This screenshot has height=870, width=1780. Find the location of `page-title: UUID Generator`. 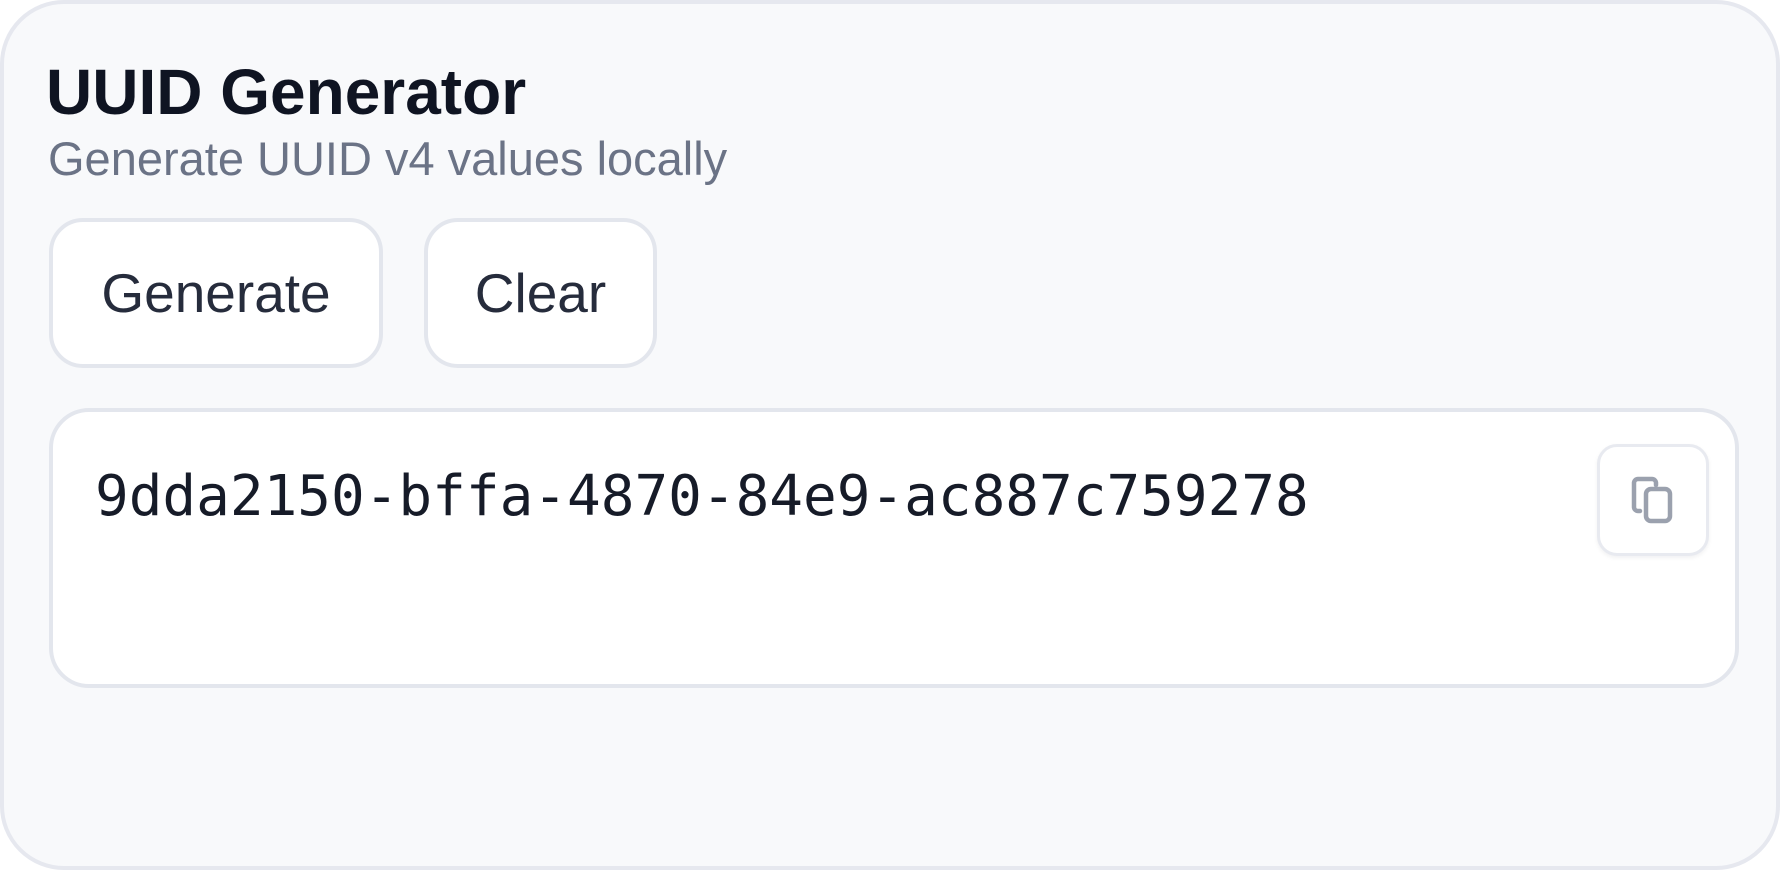

page-title: UUID Generator is located at coordinates (286, 92).